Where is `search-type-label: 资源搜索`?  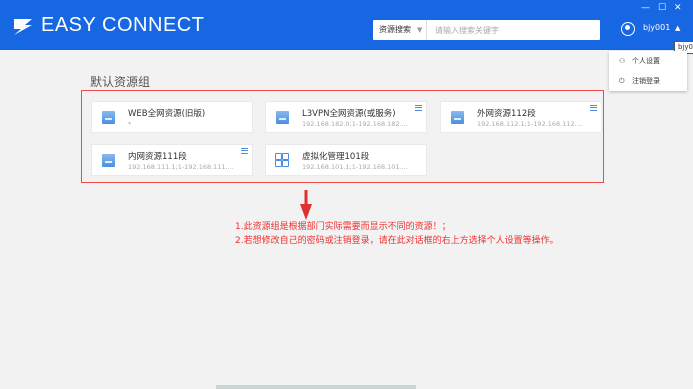
search-type-label: 资源搜索 is located at coordinates (395, 29).